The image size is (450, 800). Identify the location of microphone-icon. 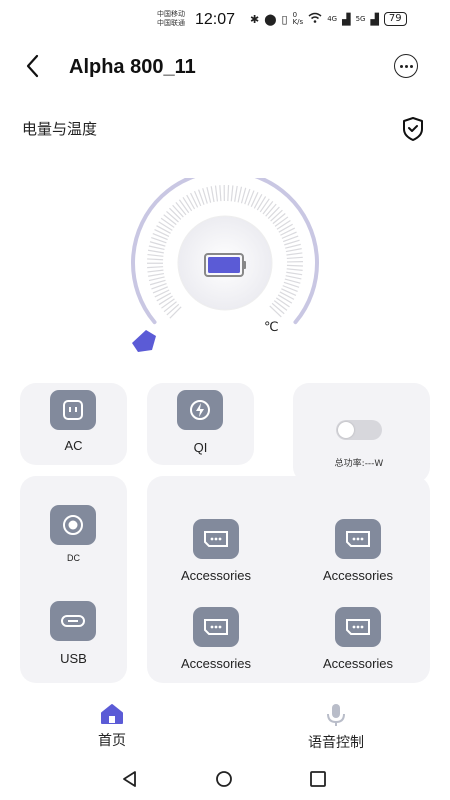
(336, 715).